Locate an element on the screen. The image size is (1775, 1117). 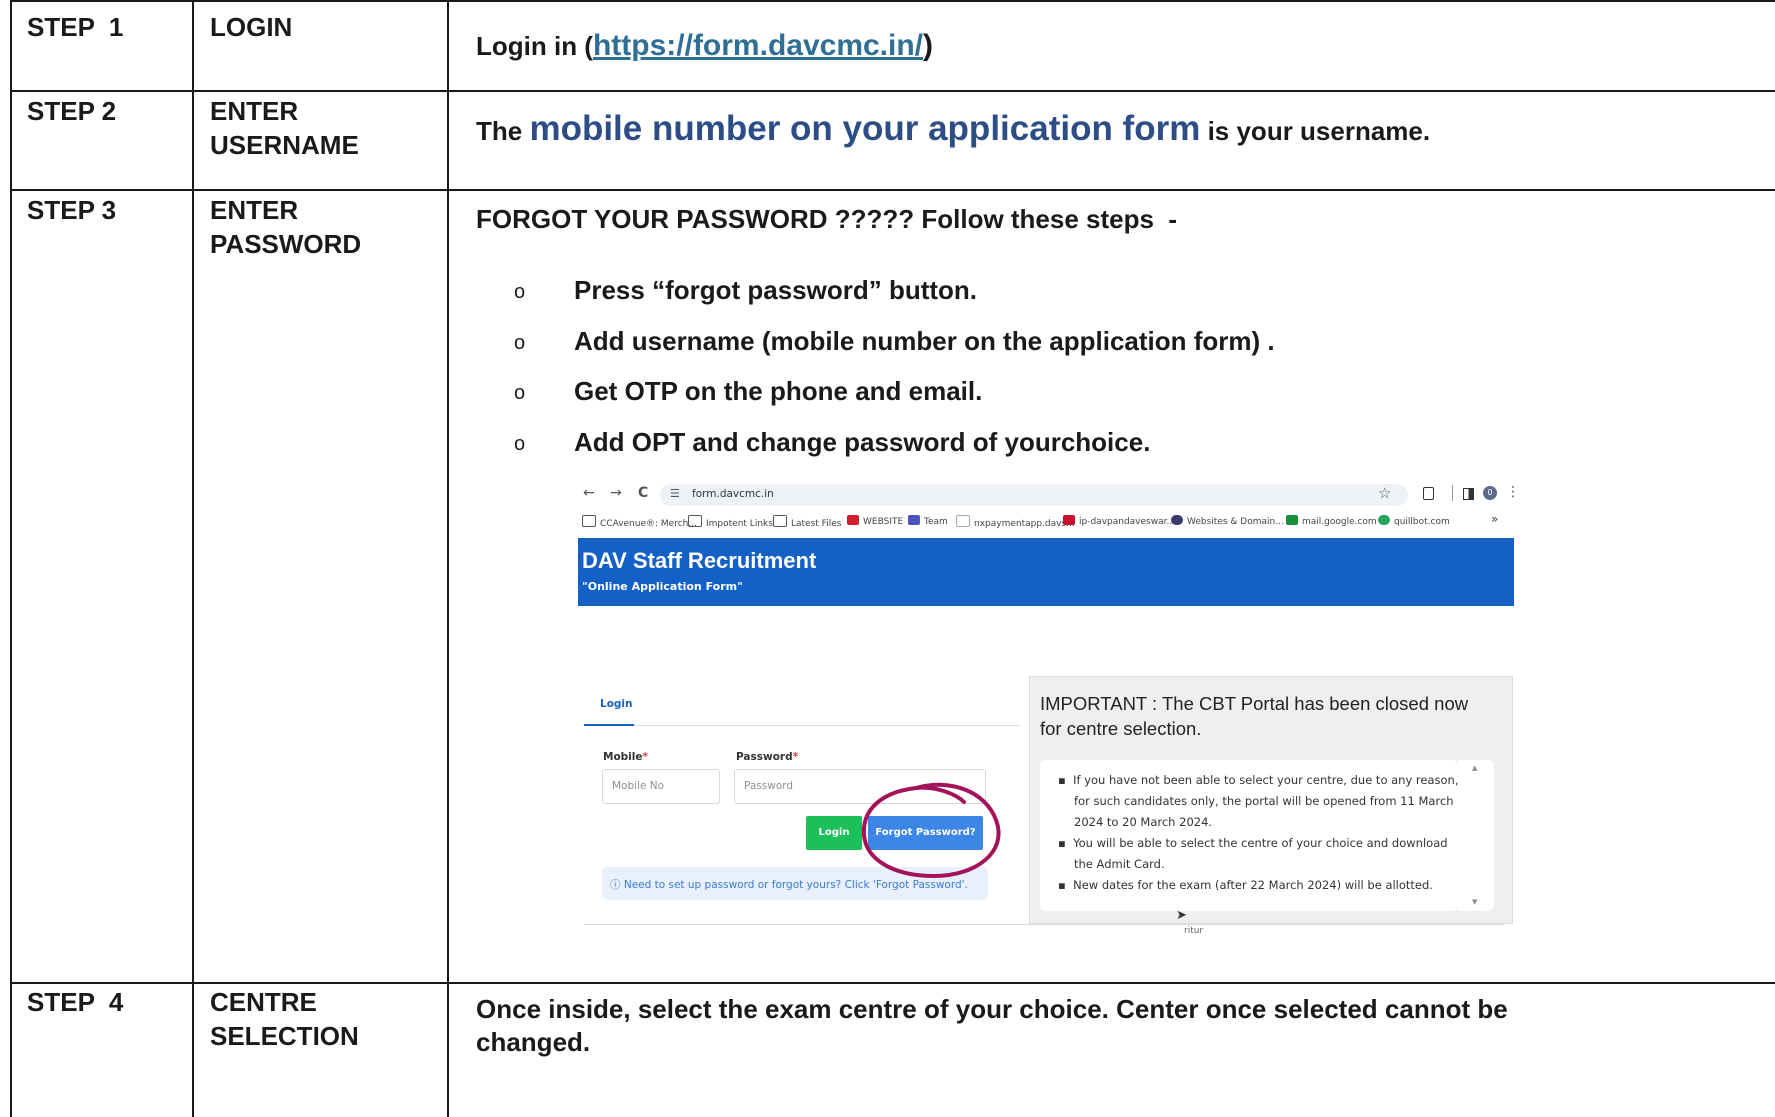
footer-fragment: ritur is located at coordinates (1194, 931).